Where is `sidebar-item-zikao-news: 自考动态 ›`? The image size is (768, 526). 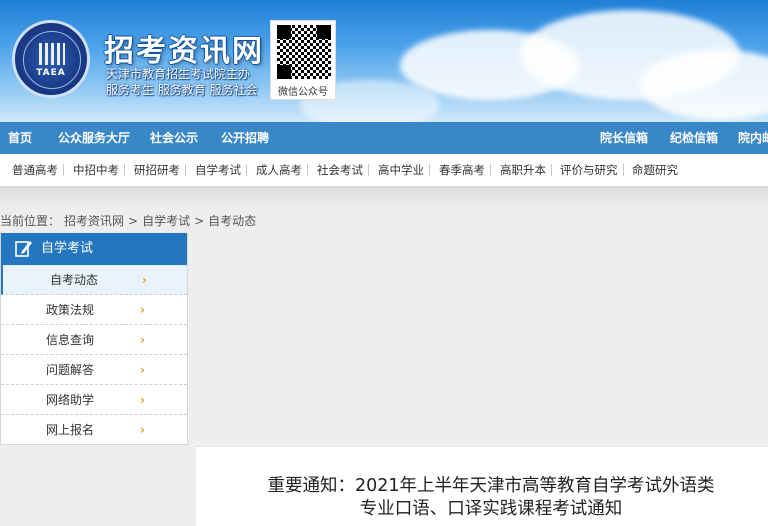
sidebar-item-zikao-news: 自考动态 › is located at coordinates (94, 280).